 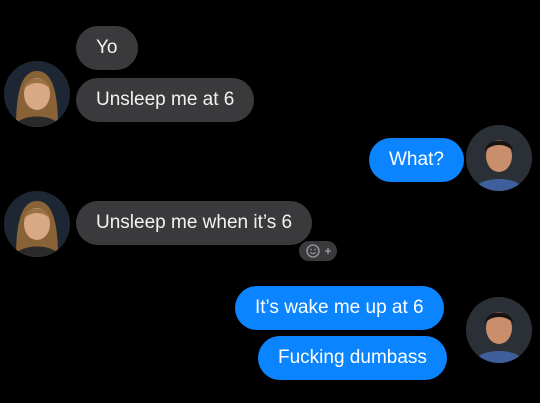 I want to click on message-bubble-outgoing: What?, so click(x=416, y=160).